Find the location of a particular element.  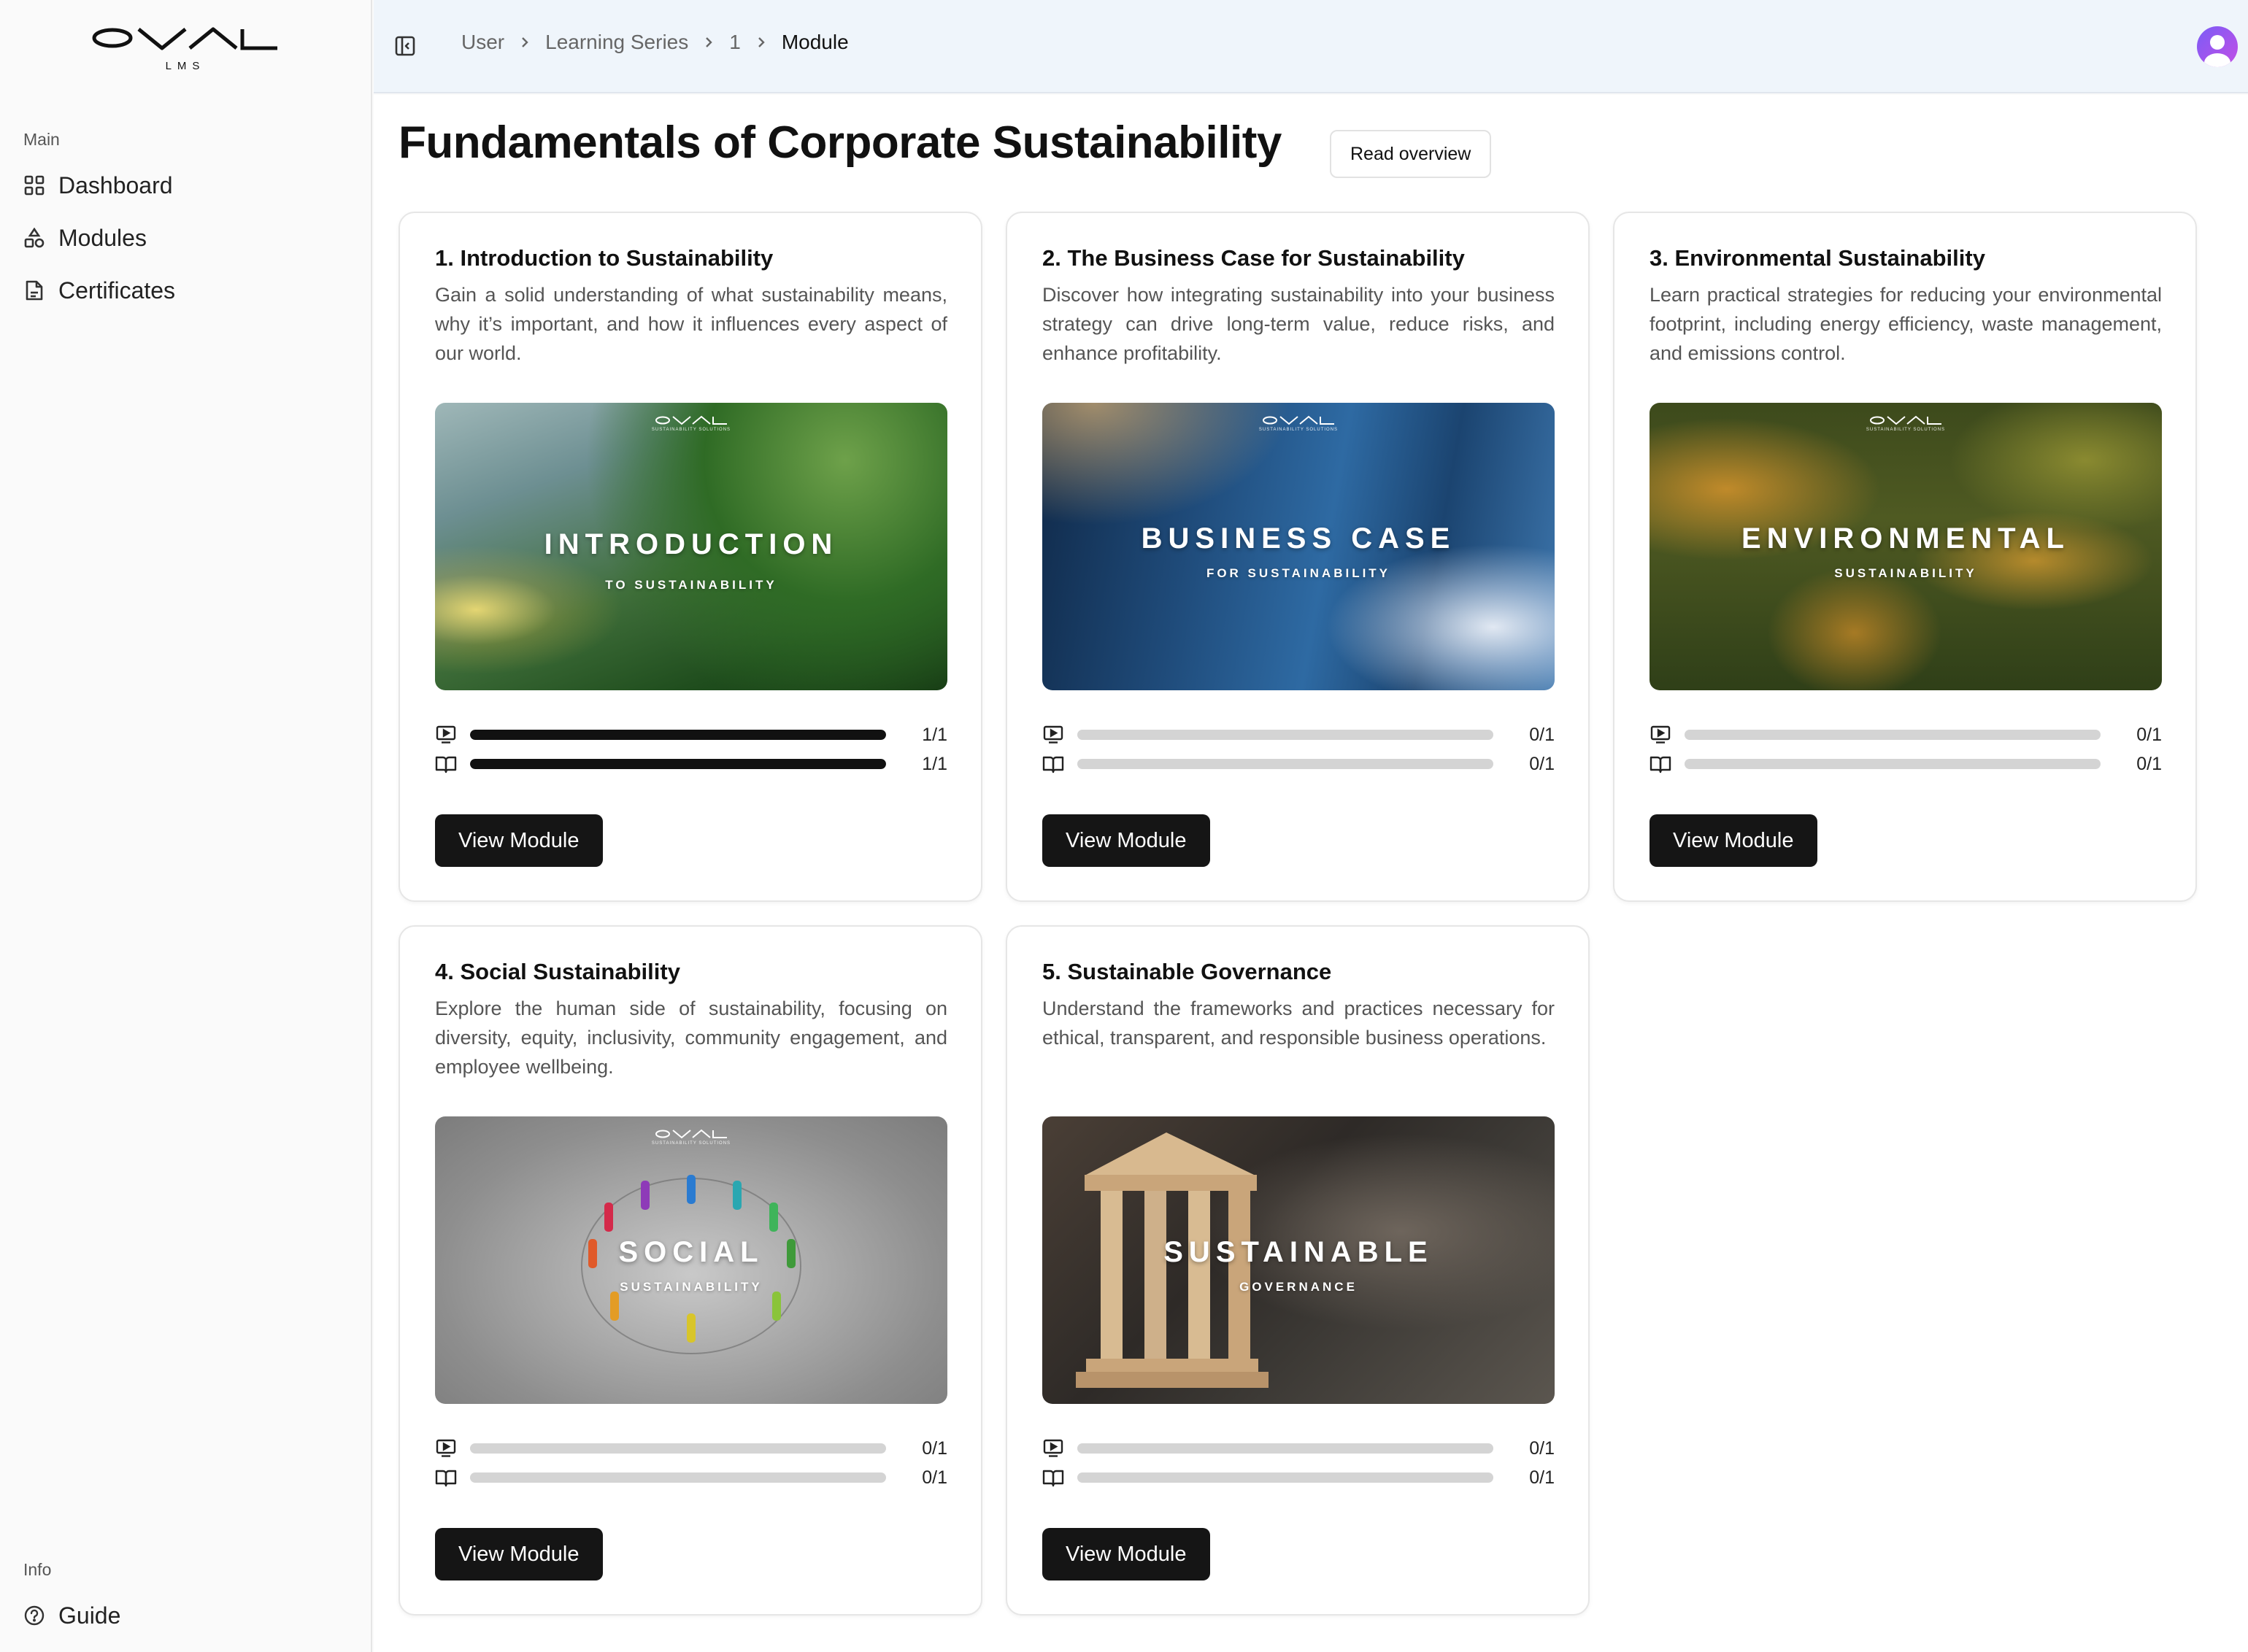

breadcrumb-learning-series: Learning Series is located at coordinates (616, 42).